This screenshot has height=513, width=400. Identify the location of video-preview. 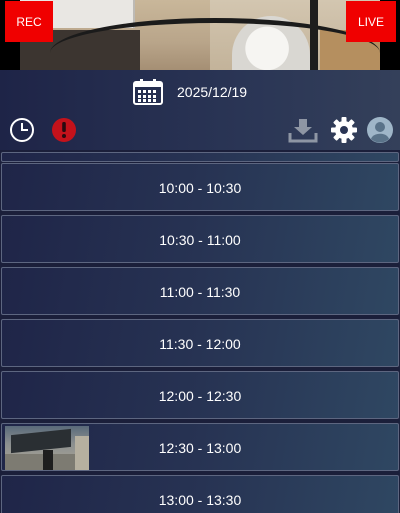
(200, 35).